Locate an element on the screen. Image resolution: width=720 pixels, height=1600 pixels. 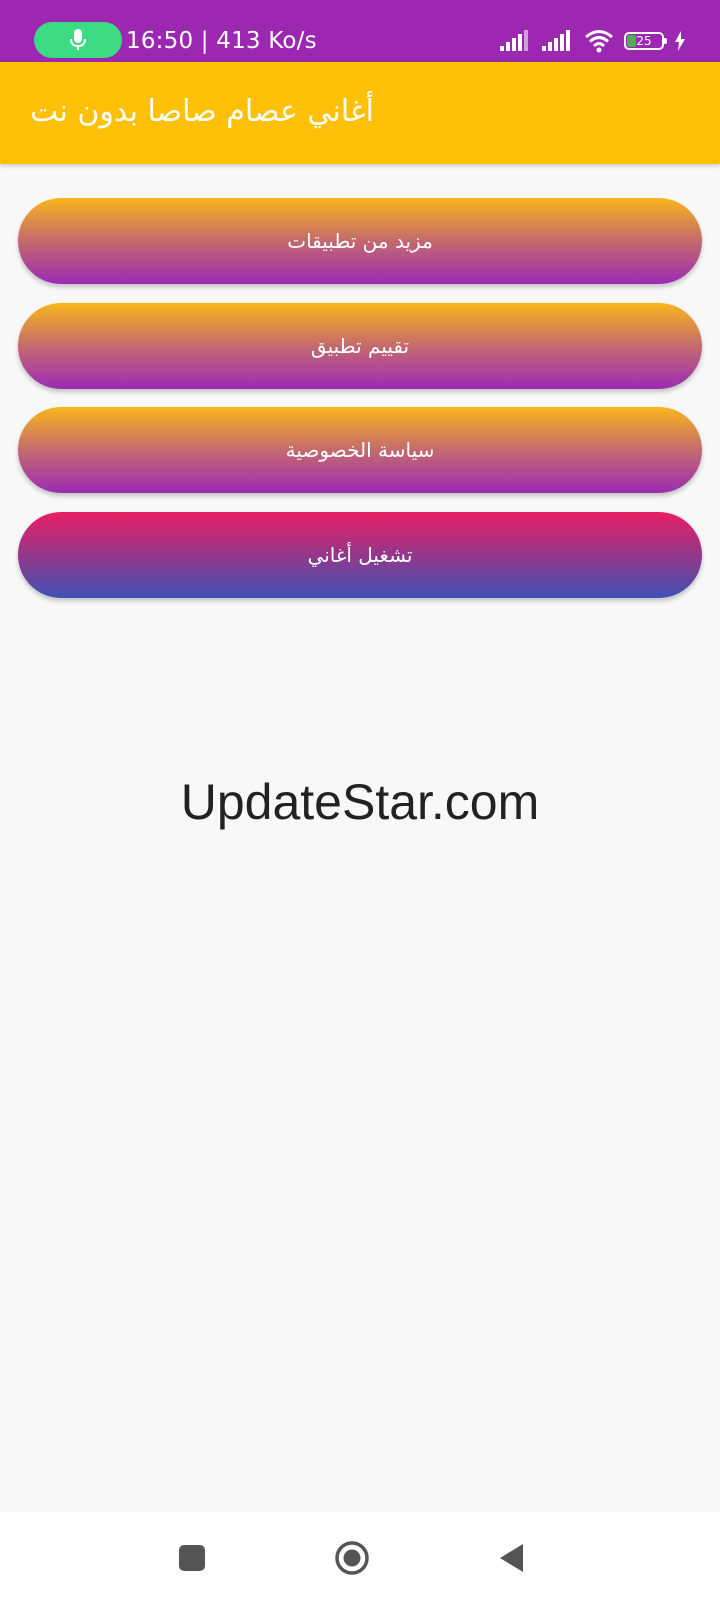
back-icon is located at coordinates (512, 1558).